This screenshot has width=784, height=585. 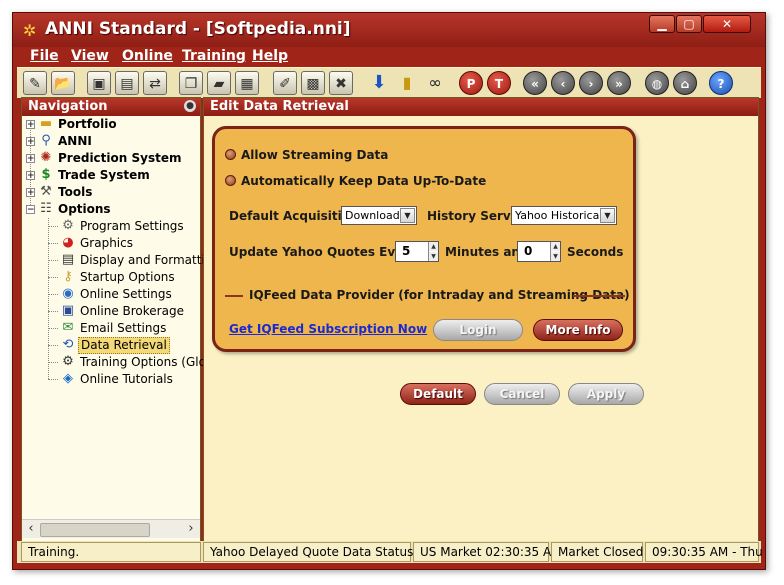 What do you see at coordinates (689, 24) in the screenshot?
I see `maximize-button: ▢` at bounding box center [689, 24].